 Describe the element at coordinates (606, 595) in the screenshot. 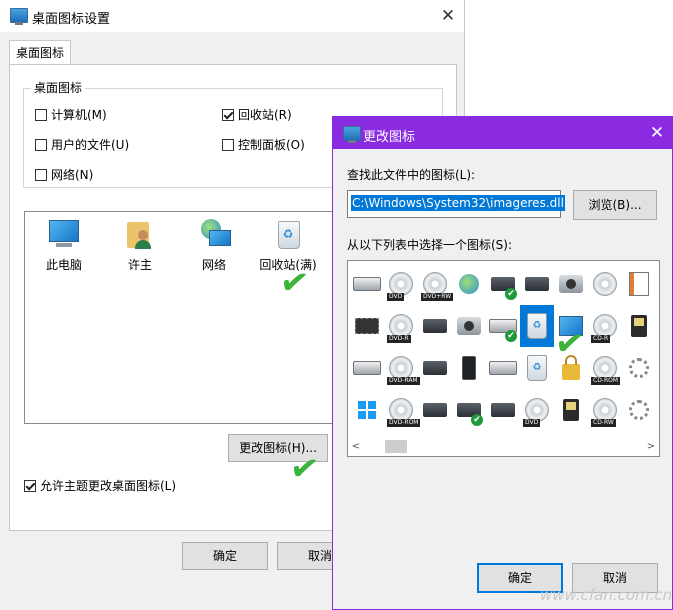

I see `watermark-text: www.cfan.com.cn` at that location.